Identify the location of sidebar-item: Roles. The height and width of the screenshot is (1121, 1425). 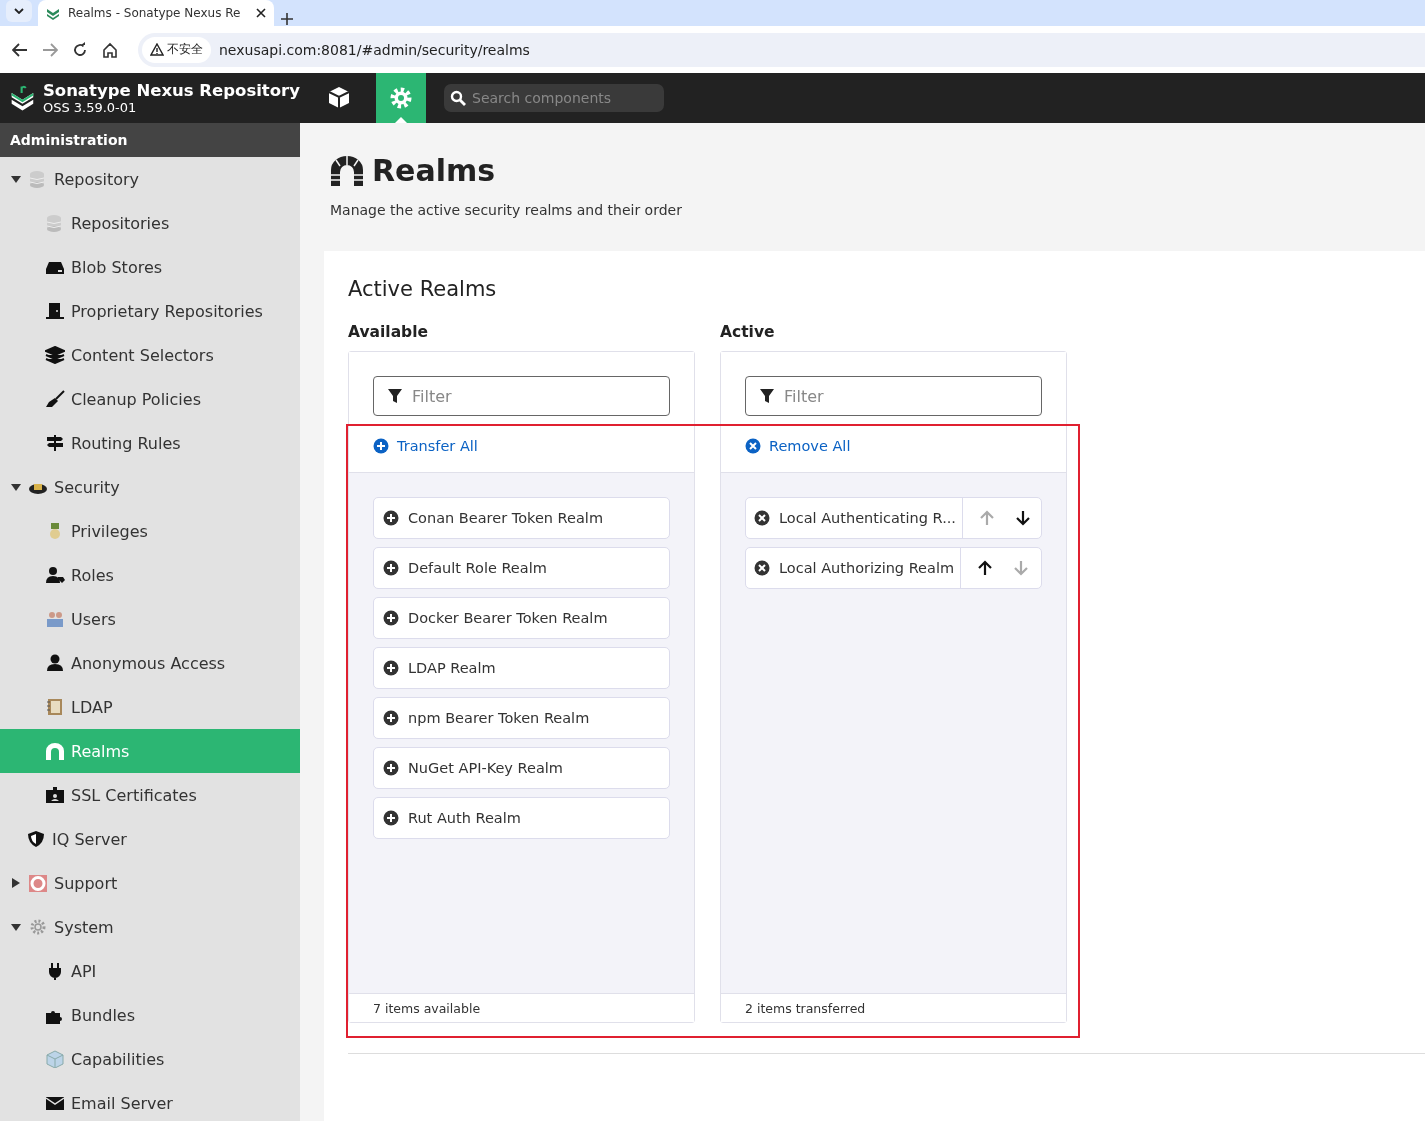
(150, 575).